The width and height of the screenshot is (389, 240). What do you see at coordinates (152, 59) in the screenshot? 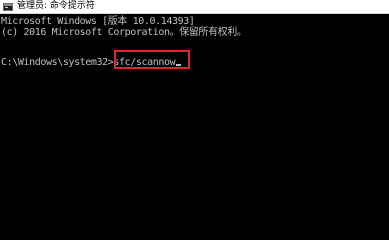
I see `command-highlight-box` at bounding box center [152, 59].